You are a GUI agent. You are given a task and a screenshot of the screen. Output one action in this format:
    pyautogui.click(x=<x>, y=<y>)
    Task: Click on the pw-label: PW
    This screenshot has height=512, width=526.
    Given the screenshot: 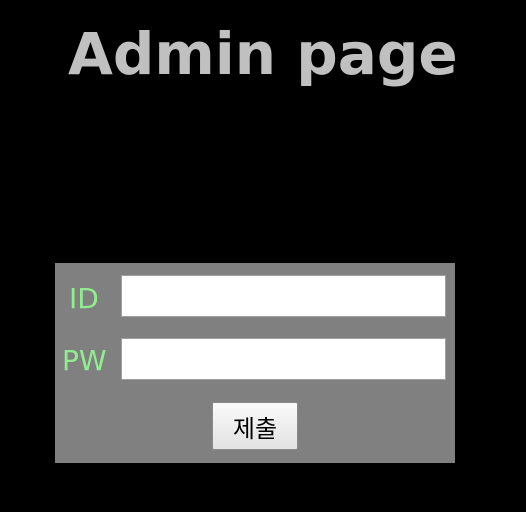 What is the action you would take?
    pyautogui.click(x=84, y=360)
    